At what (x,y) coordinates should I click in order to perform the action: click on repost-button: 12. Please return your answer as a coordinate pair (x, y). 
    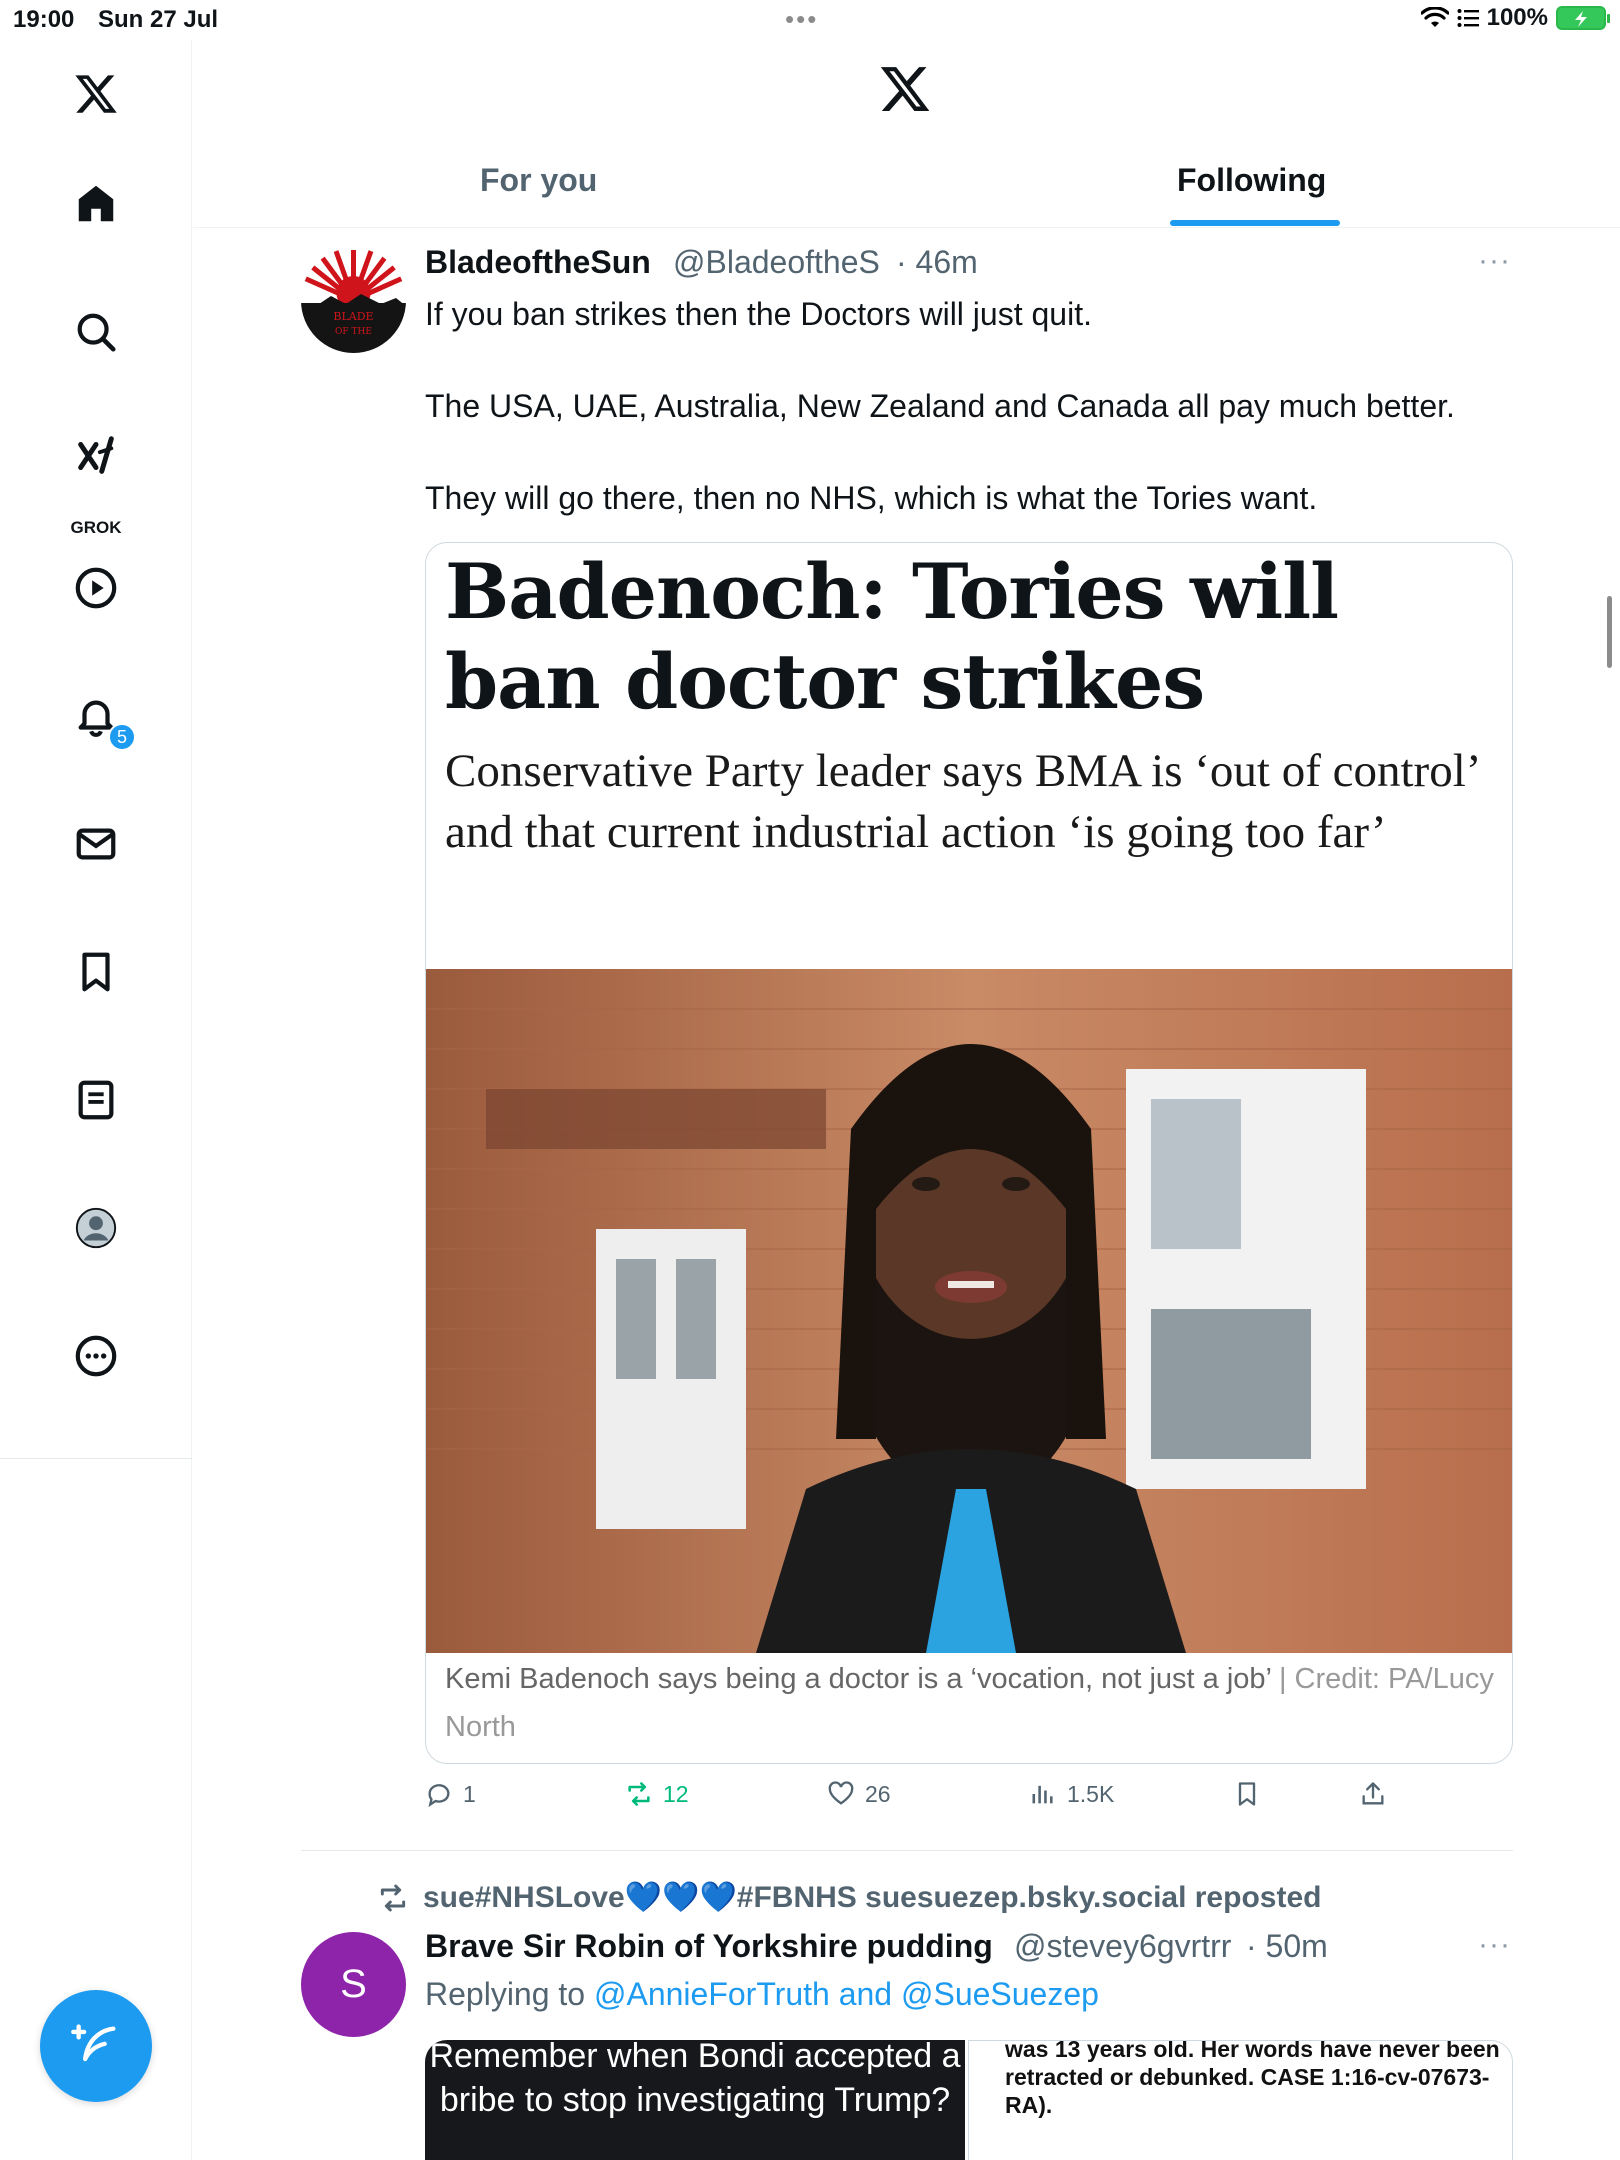
    Looking at the image, I should click on (657, 1794).